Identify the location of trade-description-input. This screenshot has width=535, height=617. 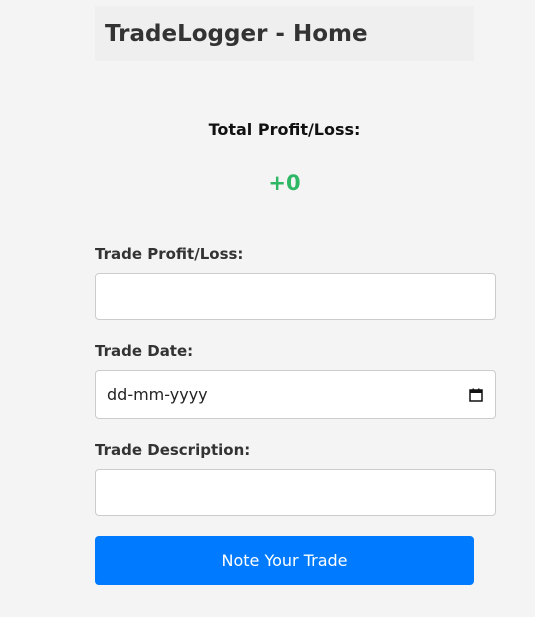
(295, 492).